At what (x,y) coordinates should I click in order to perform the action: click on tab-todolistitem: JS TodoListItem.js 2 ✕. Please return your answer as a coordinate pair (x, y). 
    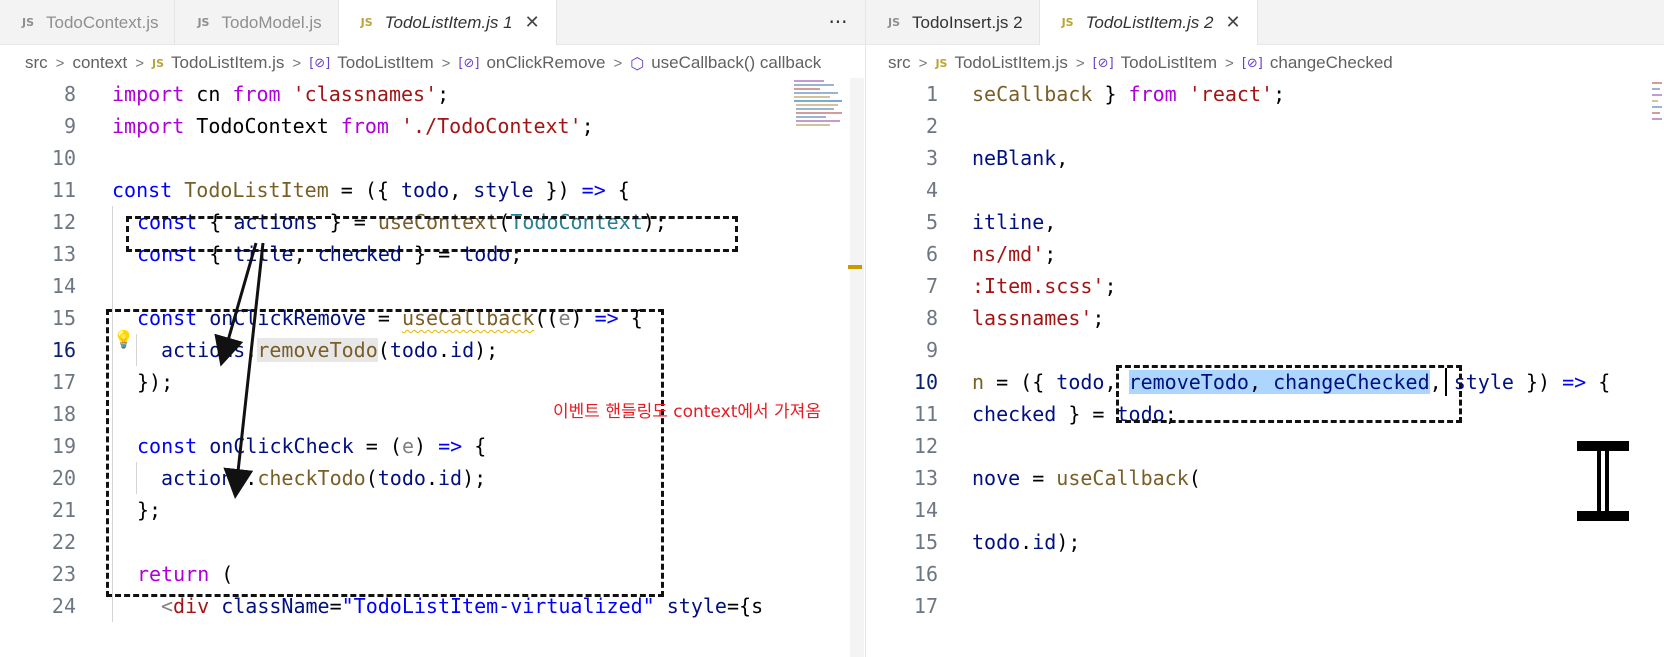
    Looking at the image, I should click on (1148, 22).